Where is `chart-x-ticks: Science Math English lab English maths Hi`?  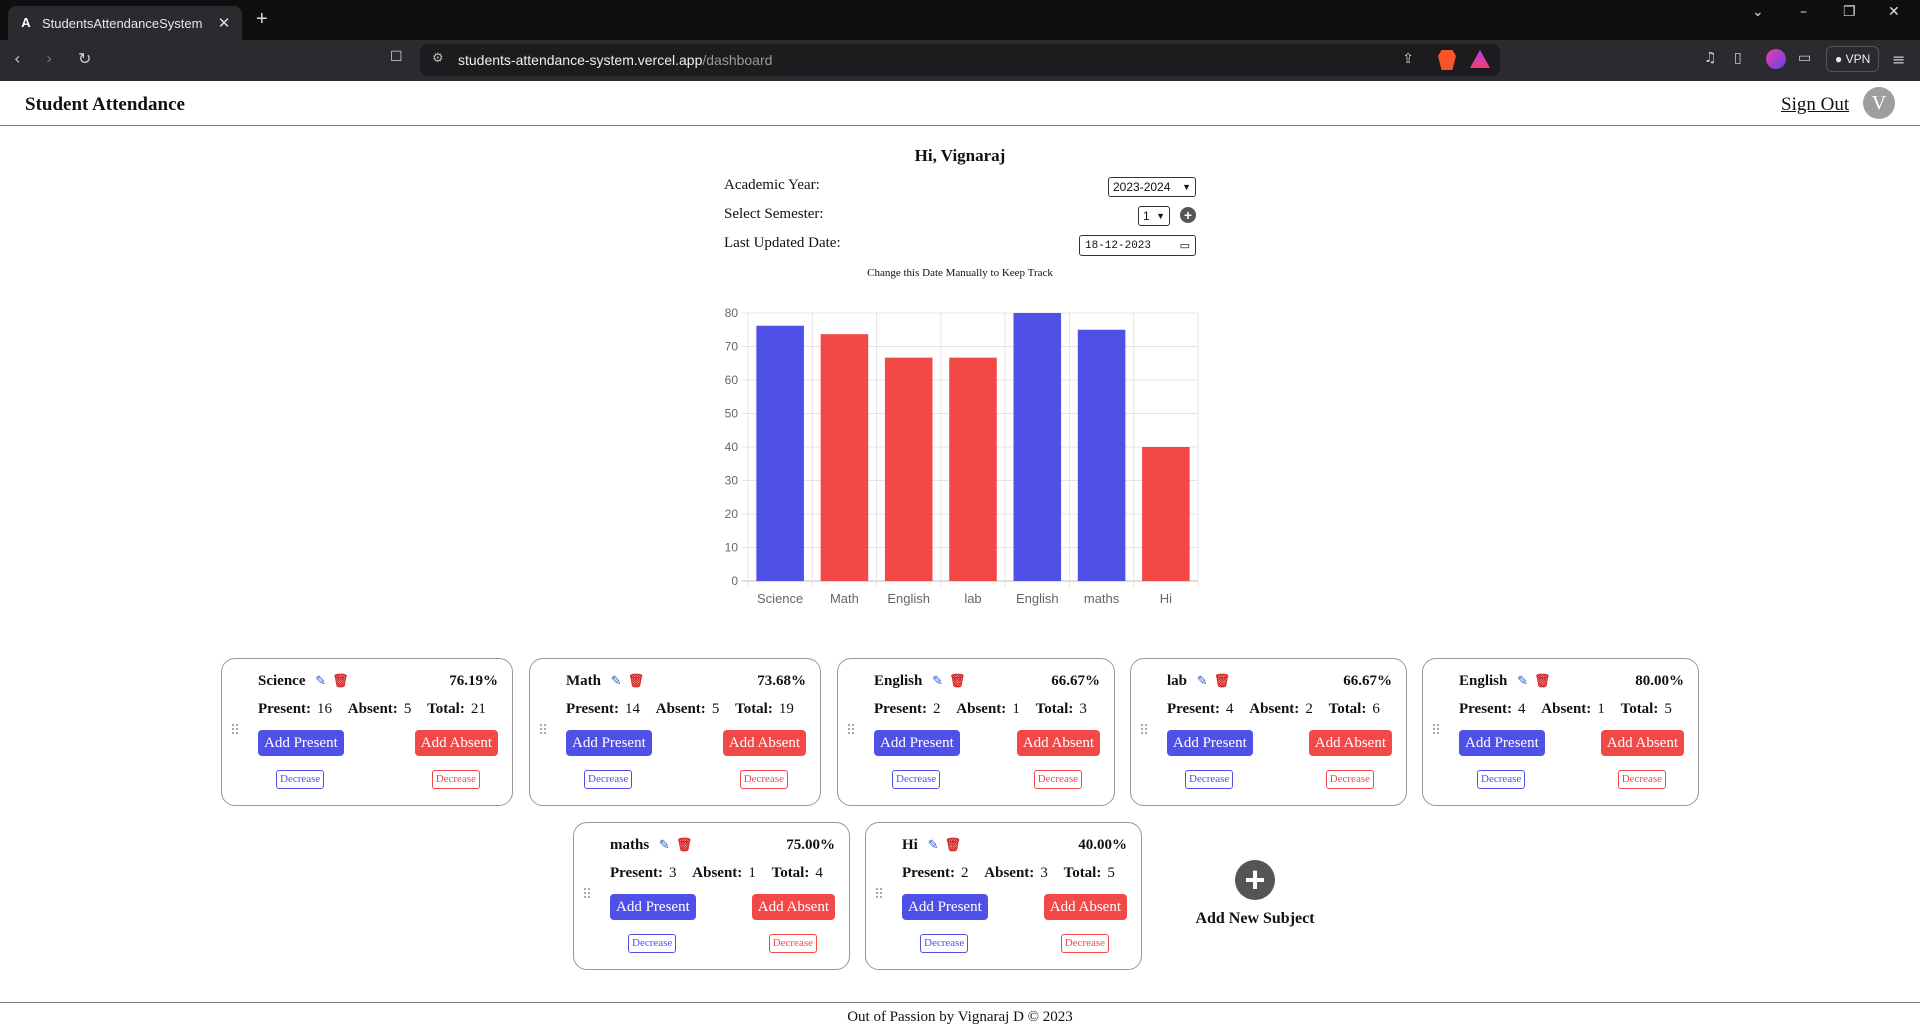
chart-x-ticks: Science Math English lab English maths Hi is located at coordinates (964, 598).